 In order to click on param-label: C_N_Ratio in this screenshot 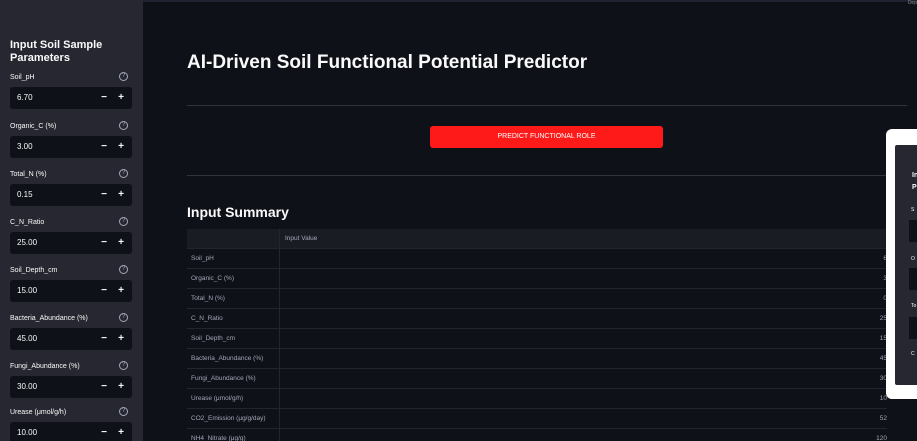, I will do `click(27, 222)`.